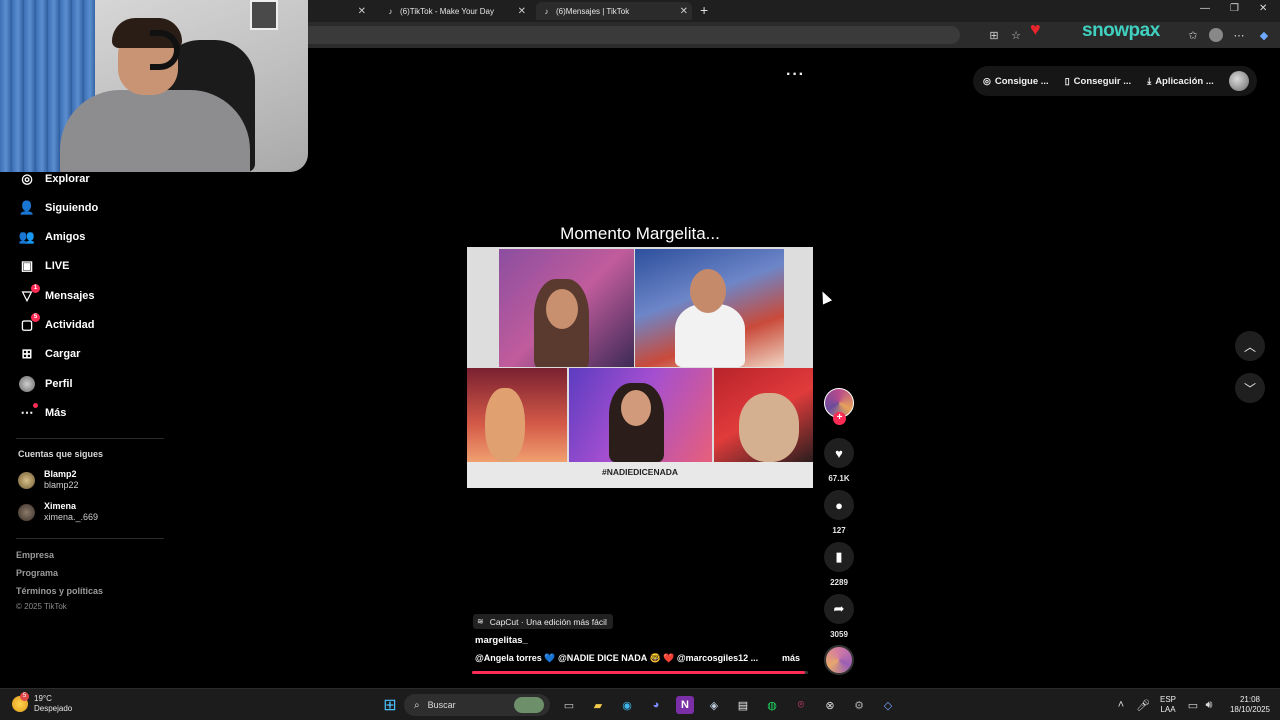 The width and height of the screenshot is (1280, 720). What do you see at coordinates (1035, 29) in the screenshot?
I see `heart-overlay-icon: ♥` at bounding box center [1035, 29].